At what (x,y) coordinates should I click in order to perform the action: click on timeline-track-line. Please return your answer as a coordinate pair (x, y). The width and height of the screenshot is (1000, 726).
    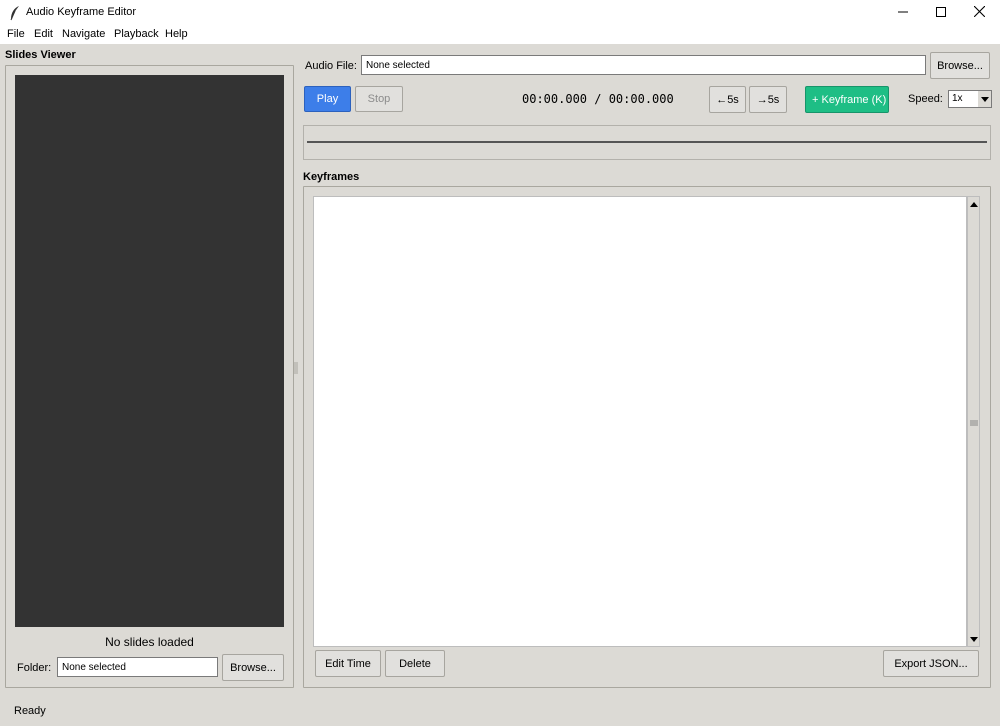
    Looking at the image, I should click on (647, 142).